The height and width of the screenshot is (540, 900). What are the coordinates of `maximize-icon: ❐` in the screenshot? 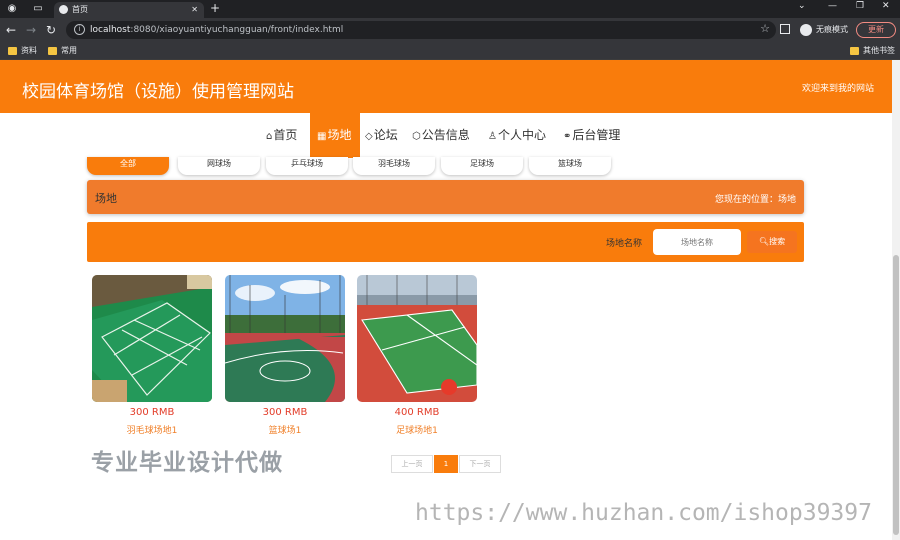 It's located at (860, 6).